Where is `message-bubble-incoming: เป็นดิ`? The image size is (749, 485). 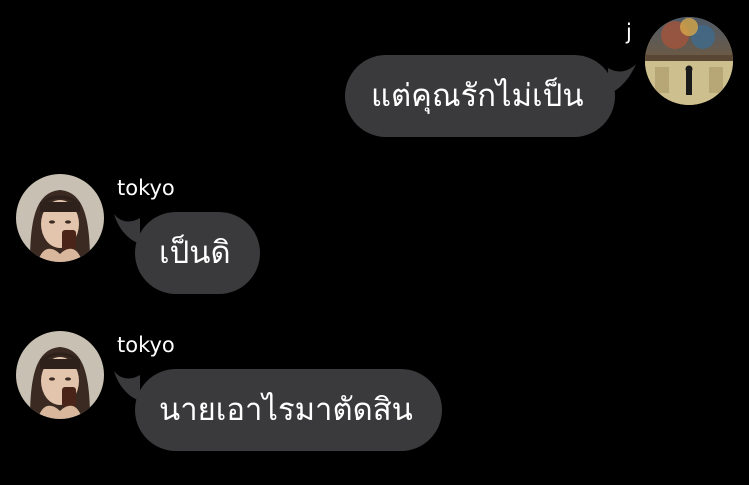
message-bubble-incoming: เป็นดิ is located at coordinates (197, 253).